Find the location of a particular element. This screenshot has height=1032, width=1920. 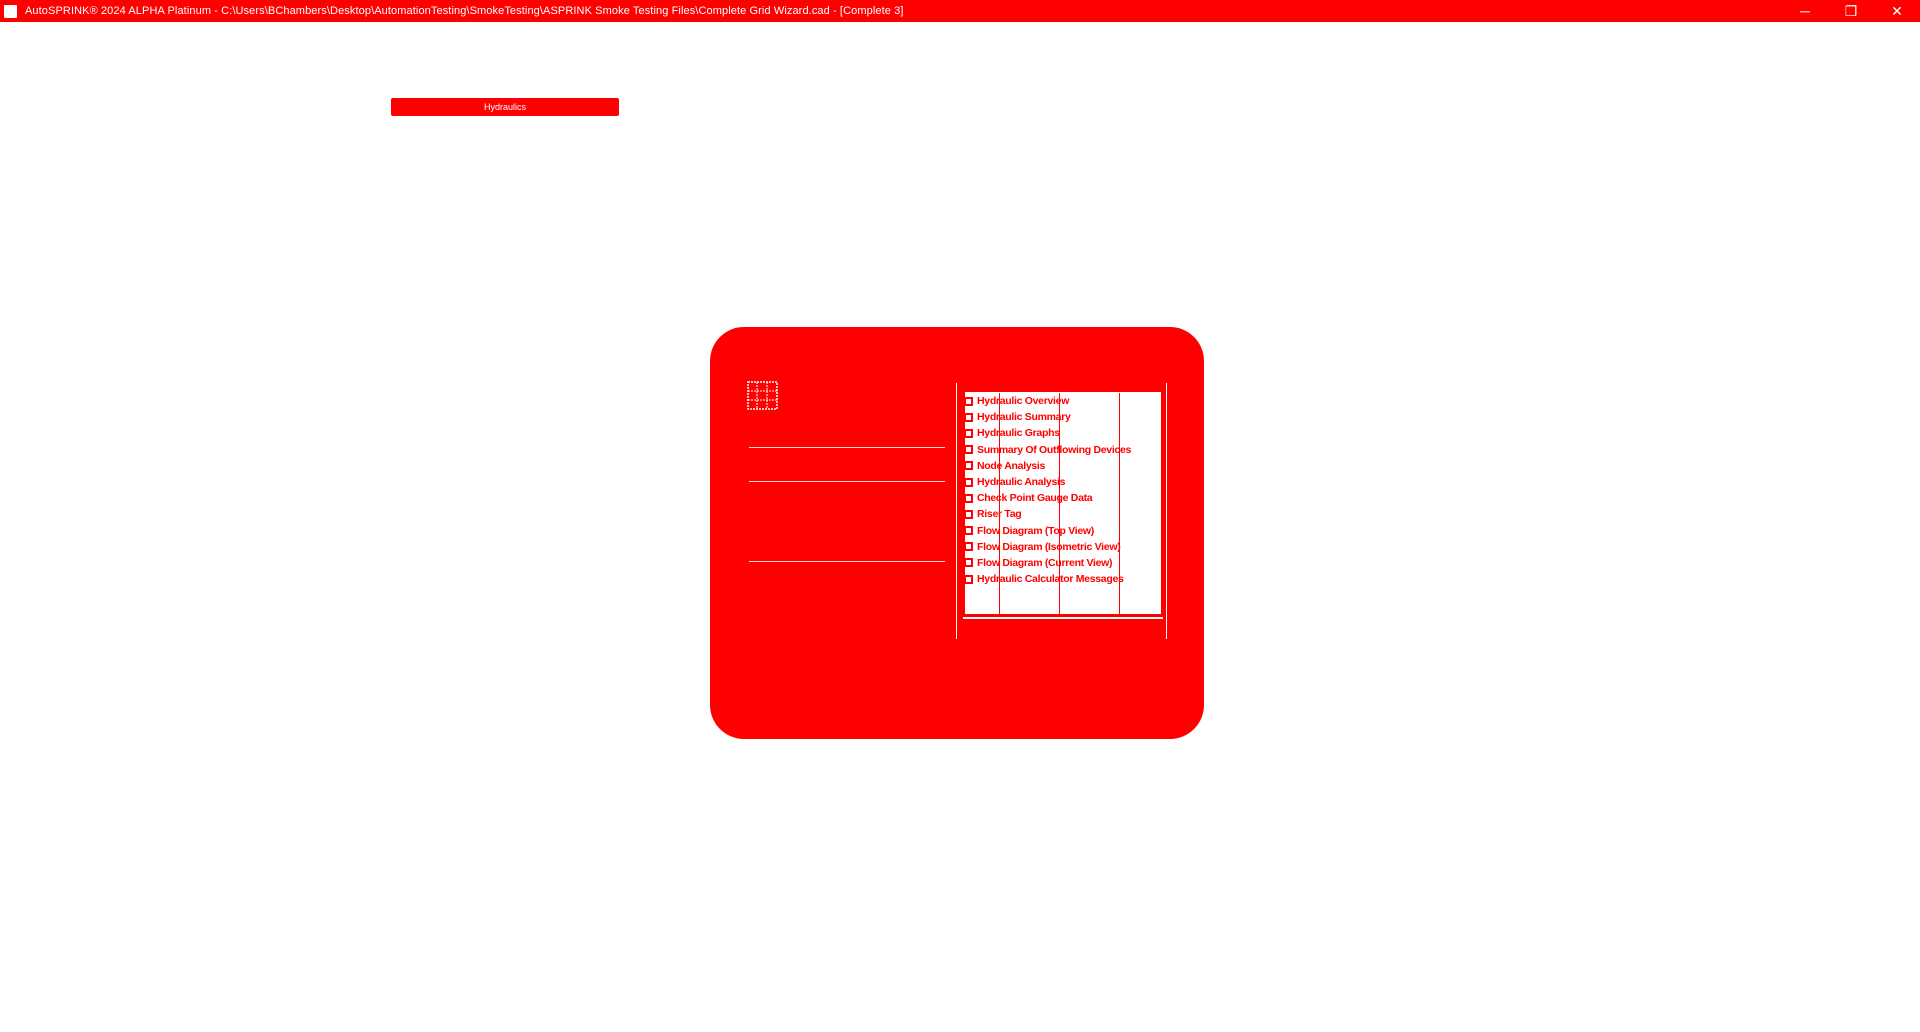

restore-button: ❐ is located at coordinates (1851, 11).